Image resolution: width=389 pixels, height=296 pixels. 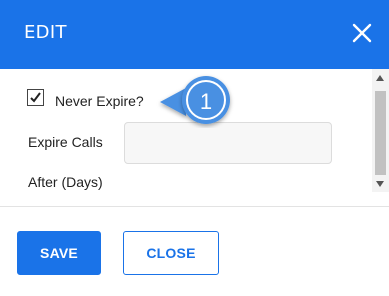 I want to click on content-scrollbar, so click(x=380, y=130).